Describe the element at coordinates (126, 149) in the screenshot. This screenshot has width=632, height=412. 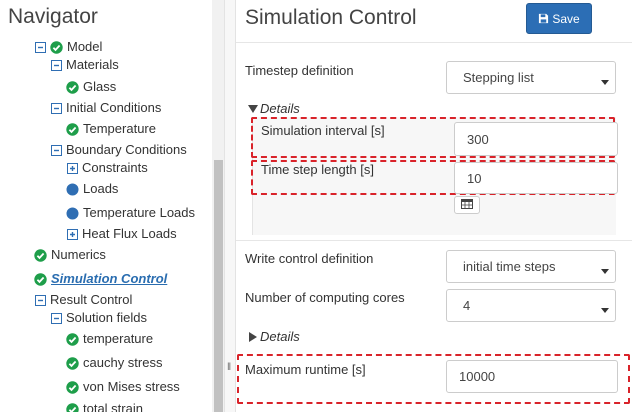
I see `tree-item-label: Boundary Conditions` at that location.